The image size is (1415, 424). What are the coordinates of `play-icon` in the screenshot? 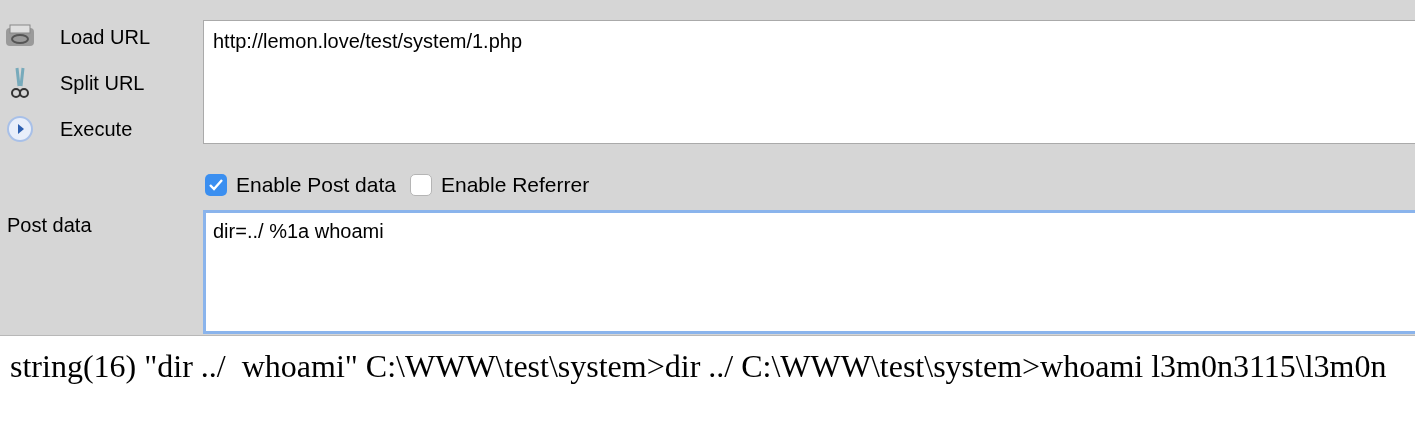 It's located at (20, 129).